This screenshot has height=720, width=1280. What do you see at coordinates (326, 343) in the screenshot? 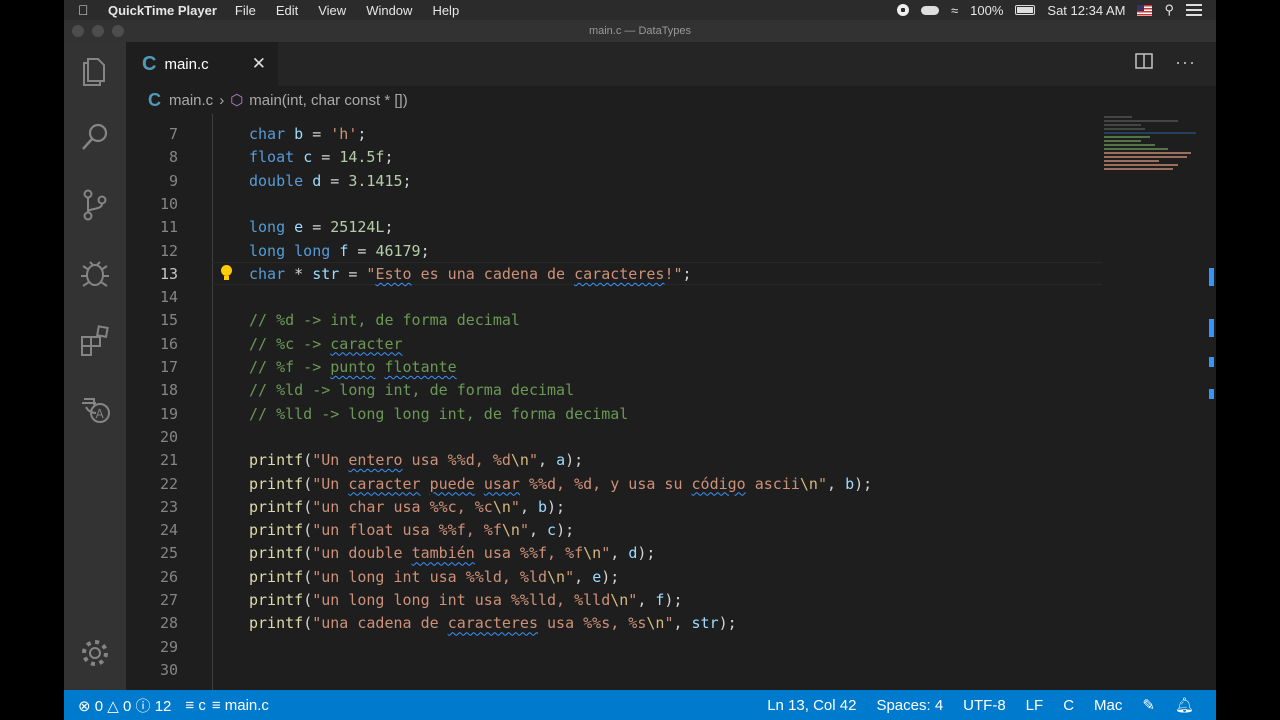
I see `code-text: // %c -> caracter` at bounding box center [326, 343].